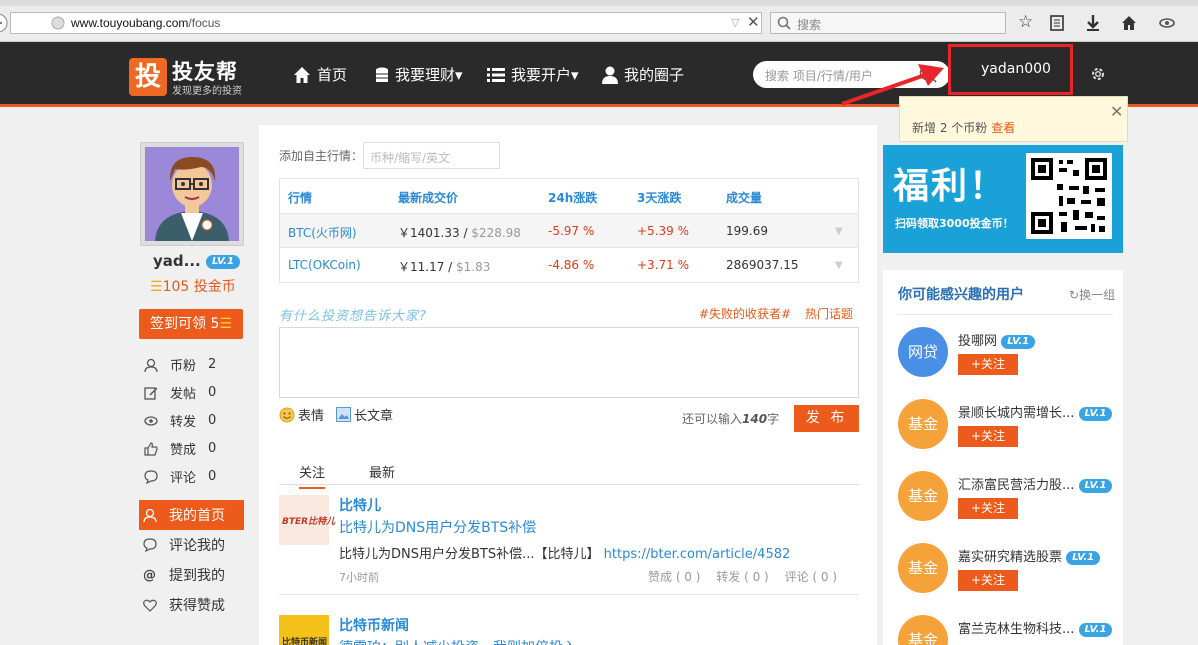  I want to click on repost-action: 转发 ( 0 ), so click(742, 577).